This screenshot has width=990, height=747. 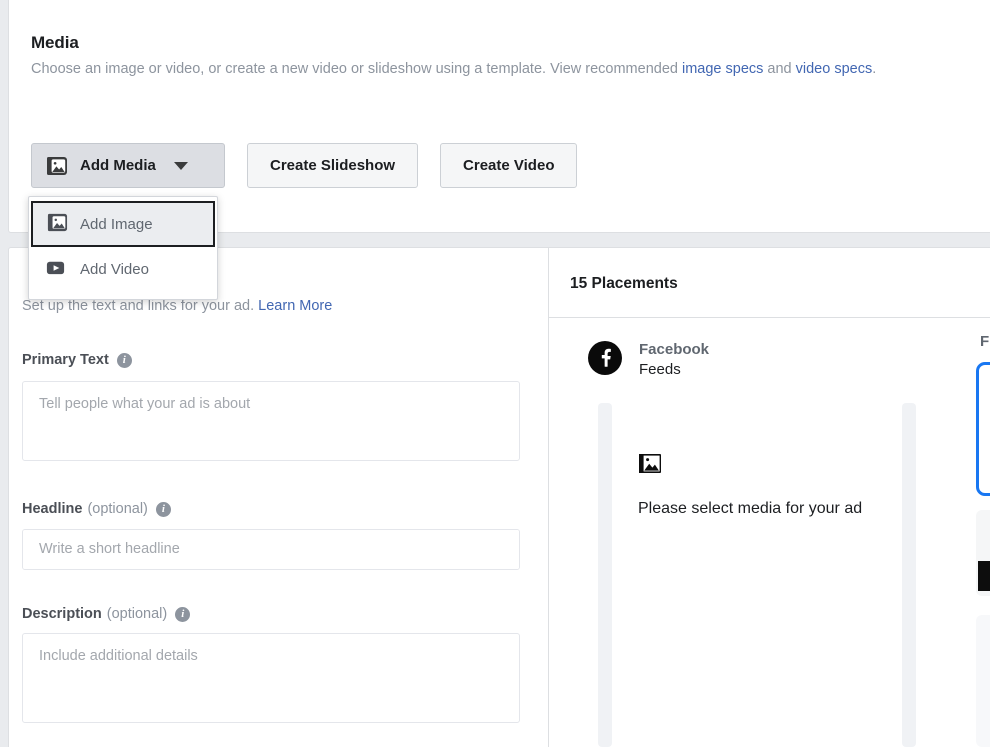 I want to click on create-slideshow-button: Create Slideshow, so click(x=333, y=165).